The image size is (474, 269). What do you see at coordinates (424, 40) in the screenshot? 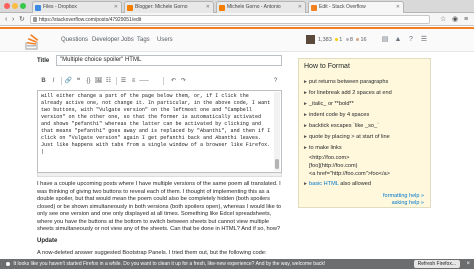
I see `site-switcher-icon: ☰` at bounding box center [424, 40].